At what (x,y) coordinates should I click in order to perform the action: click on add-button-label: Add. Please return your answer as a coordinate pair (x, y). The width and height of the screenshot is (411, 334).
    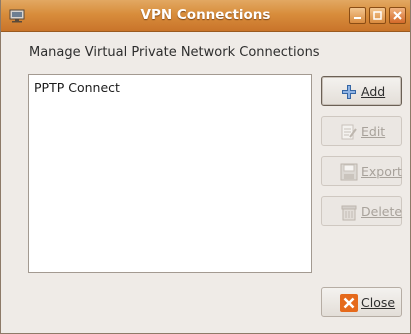
    Looking at the image, I should click on (373, 91).